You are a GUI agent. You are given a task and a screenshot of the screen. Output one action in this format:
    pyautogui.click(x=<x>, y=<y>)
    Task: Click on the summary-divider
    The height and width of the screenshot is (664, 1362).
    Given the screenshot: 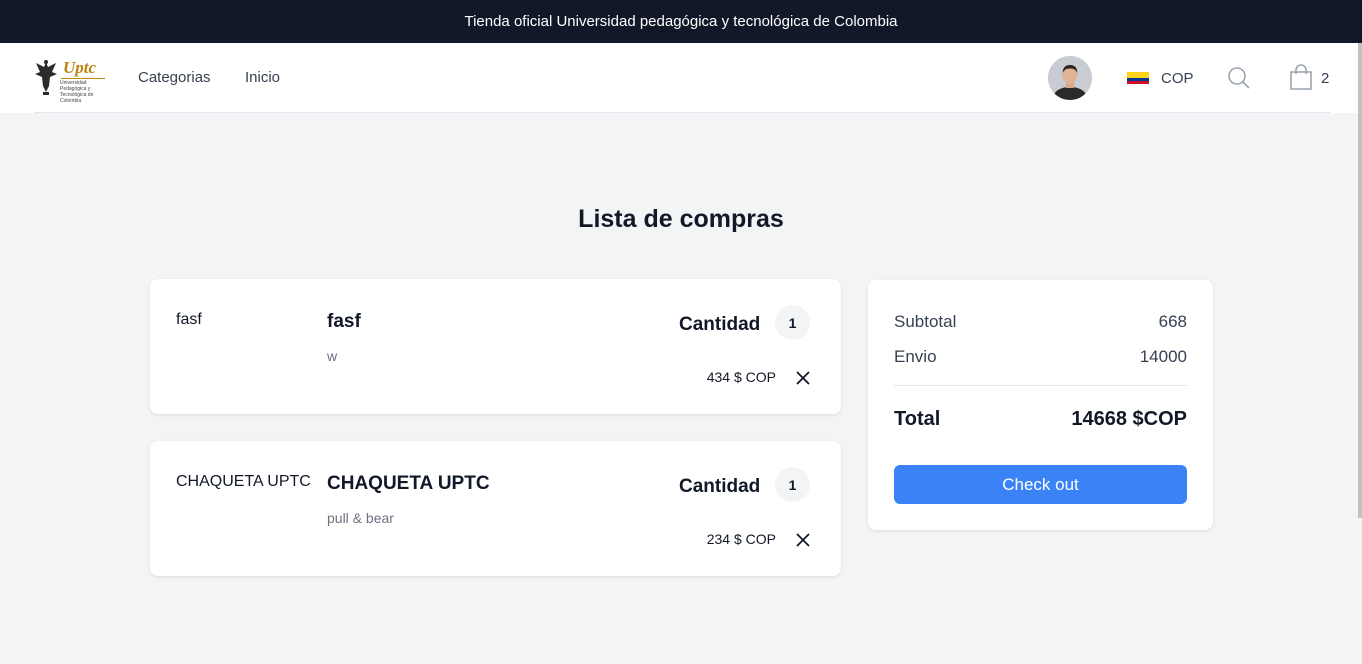 What is the action you would take?
    pyautogui.click(x=1040, y=385)
    